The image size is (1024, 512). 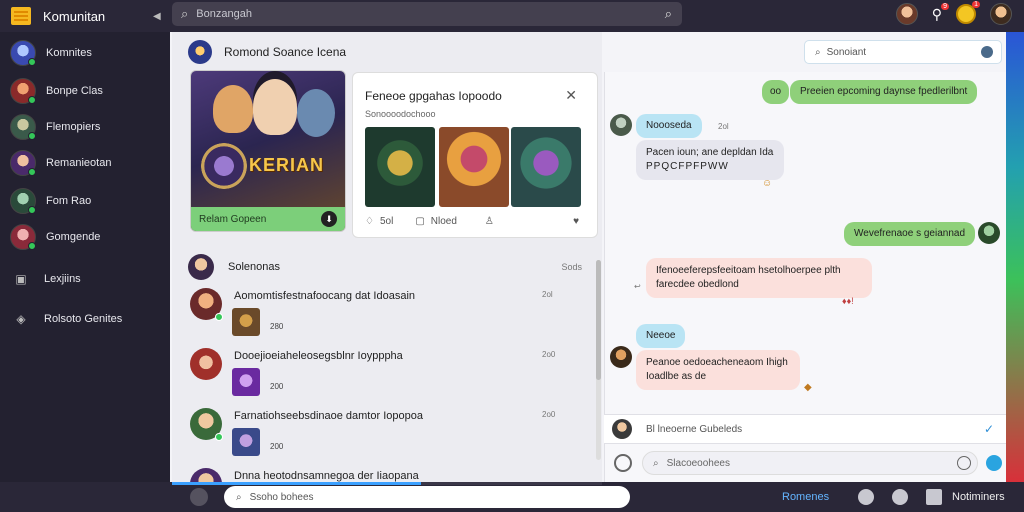 I want to click on chat-message-block: Pacen ioun; ane depldan Ida PPQCFPFPWW, so click(x=710, y=160).